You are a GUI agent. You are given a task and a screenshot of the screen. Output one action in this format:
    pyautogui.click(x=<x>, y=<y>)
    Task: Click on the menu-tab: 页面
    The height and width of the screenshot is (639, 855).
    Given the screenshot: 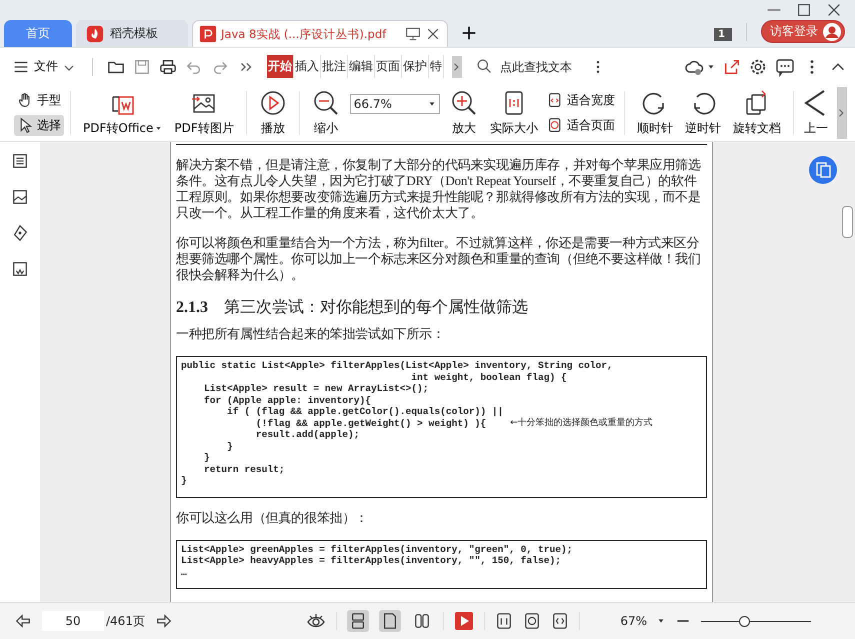 What is the action you would take?
    pyautogui.click(x=388, y=66)
    